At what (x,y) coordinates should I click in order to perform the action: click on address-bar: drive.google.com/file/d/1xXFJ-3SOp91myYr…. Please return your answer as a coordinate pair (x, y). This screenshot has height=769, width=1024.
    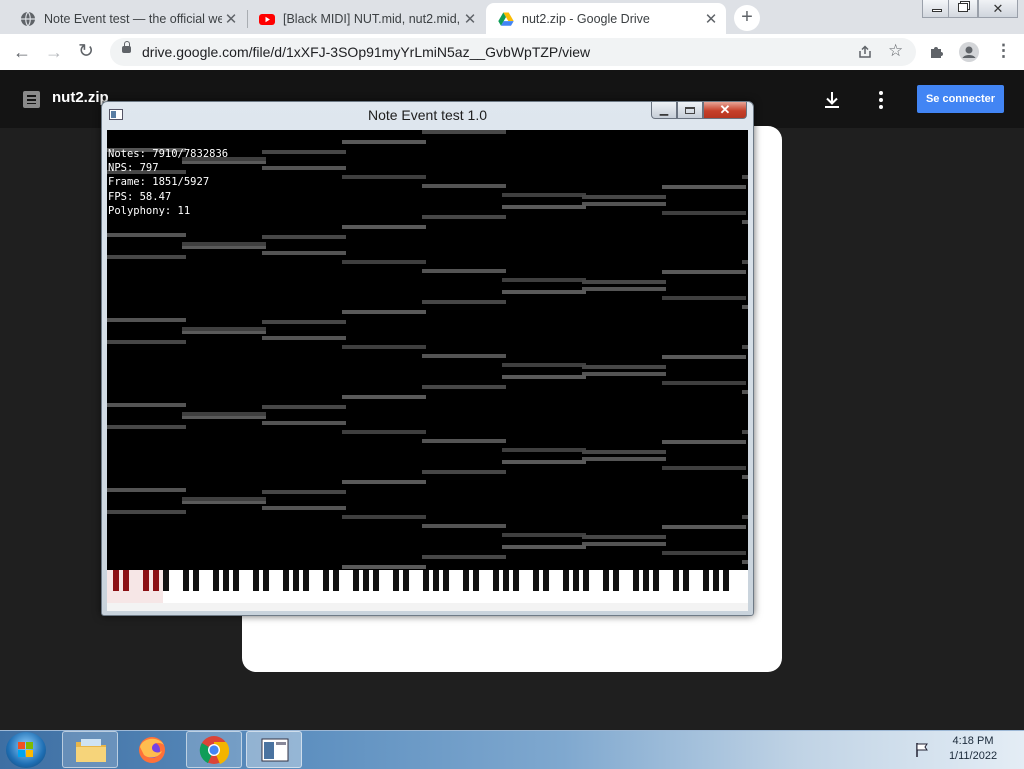
    Looking at the image, I should click on (513, 52).